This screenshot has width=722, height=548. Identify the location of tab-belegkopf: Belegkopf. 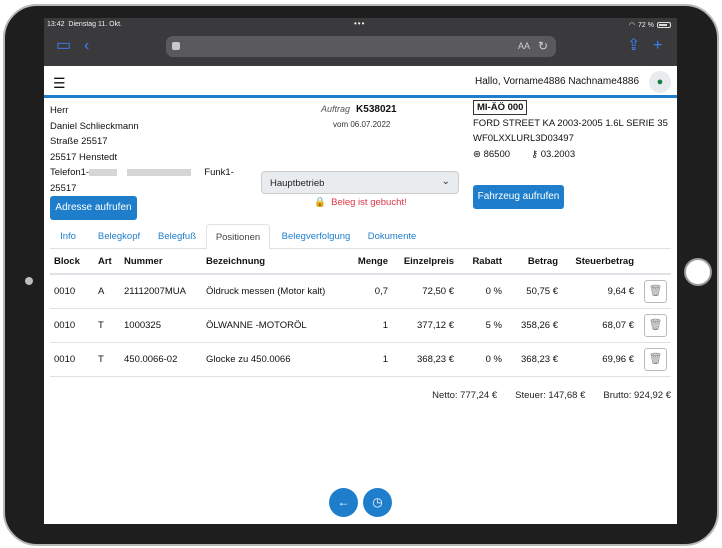
(119, 236).